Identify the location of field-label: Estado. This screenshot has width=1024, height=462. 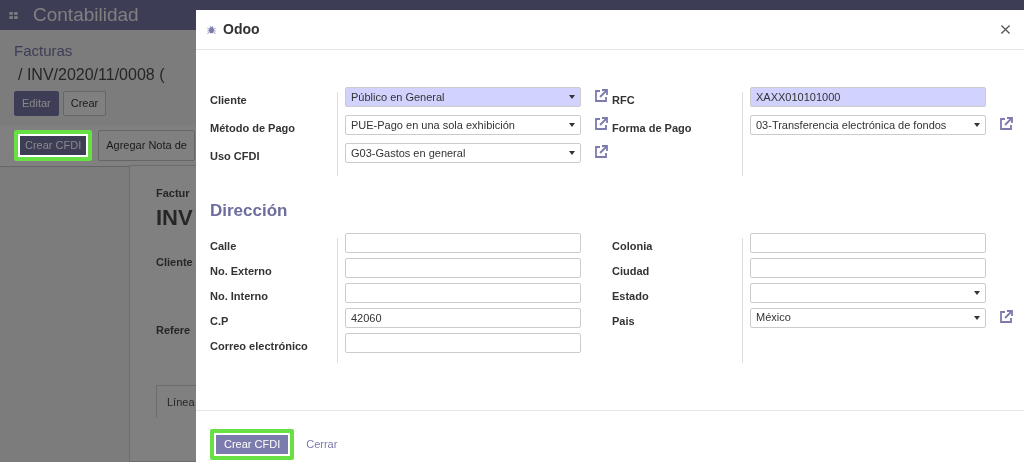
(631, 296).